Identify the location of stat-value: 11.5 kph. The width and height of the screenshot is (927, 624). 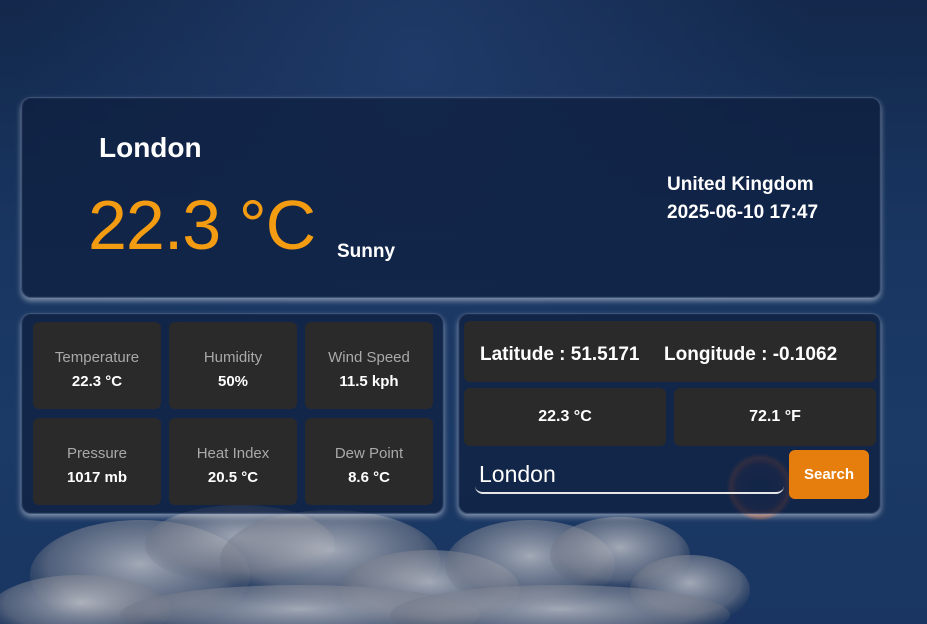
(369, 381).